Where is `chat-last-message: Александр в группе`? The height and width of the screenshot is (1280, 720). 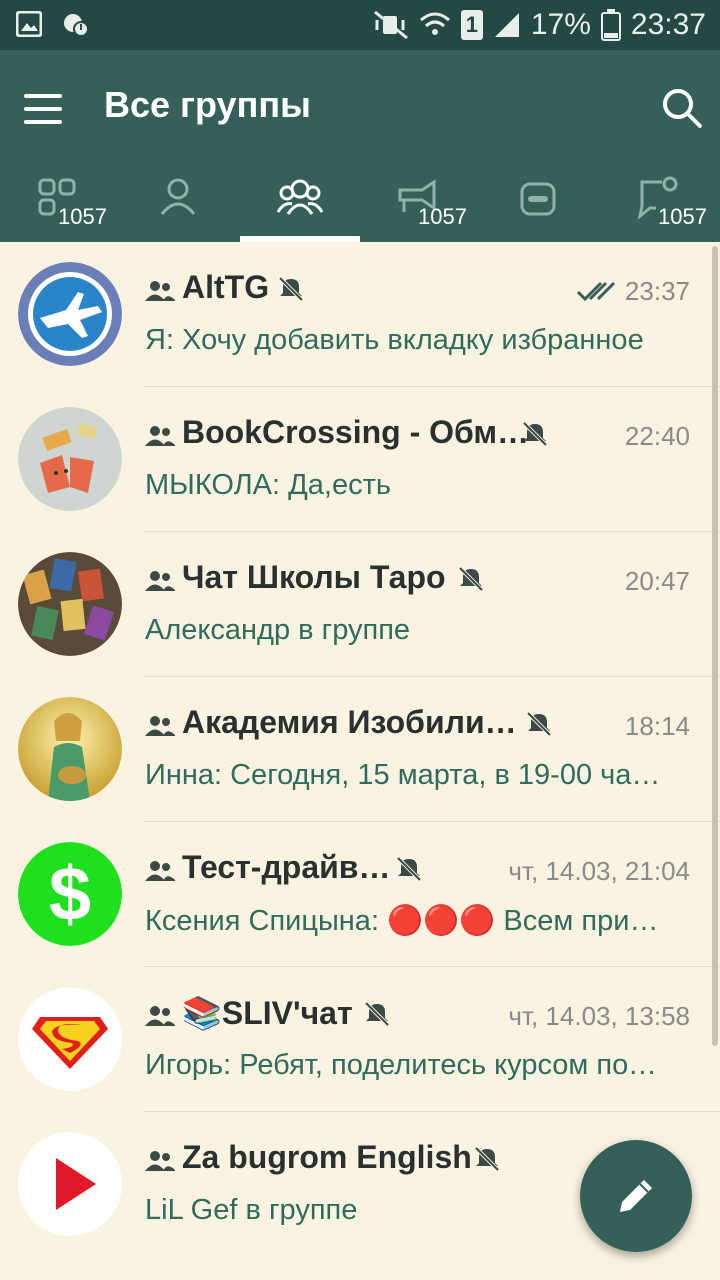
chat-last-message: Александр в группе is located at coordinates (278, 630).